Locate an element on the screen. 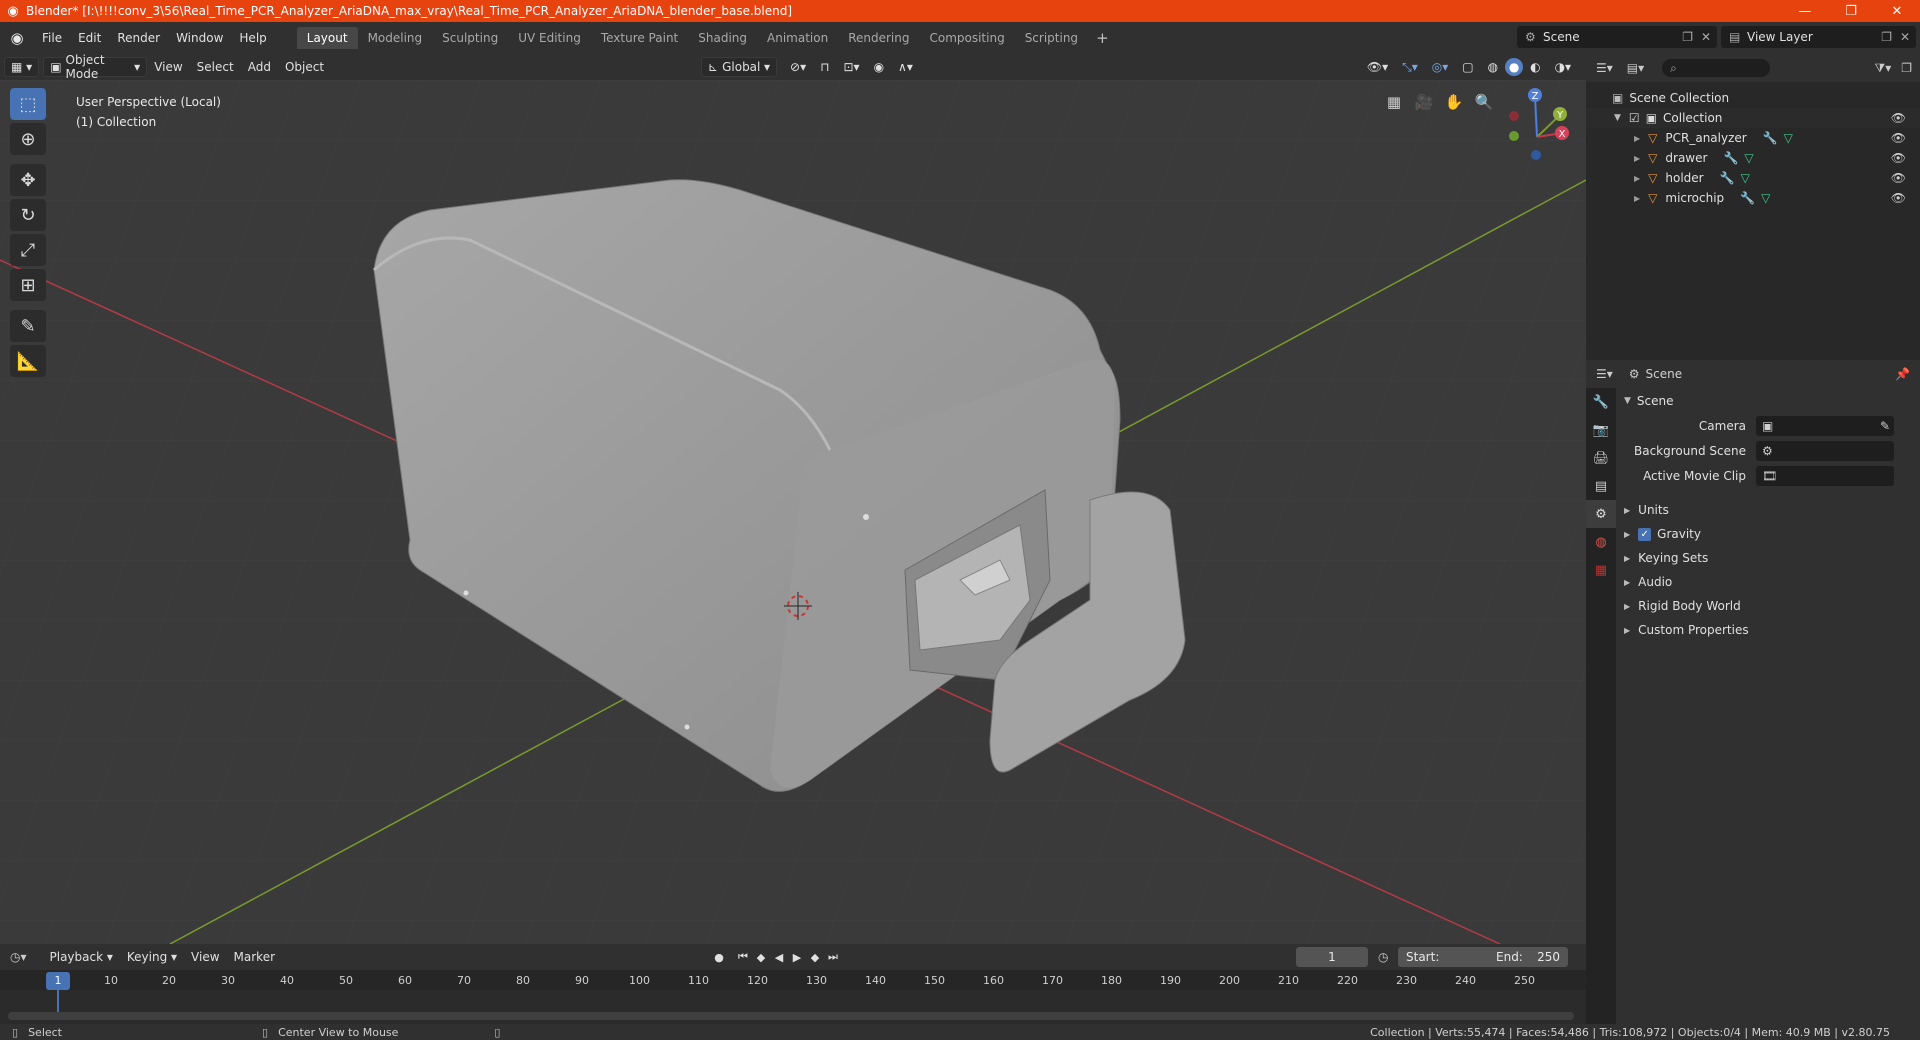  editor-type-button: ▦ ▾ is located at coordinates (22, 67).